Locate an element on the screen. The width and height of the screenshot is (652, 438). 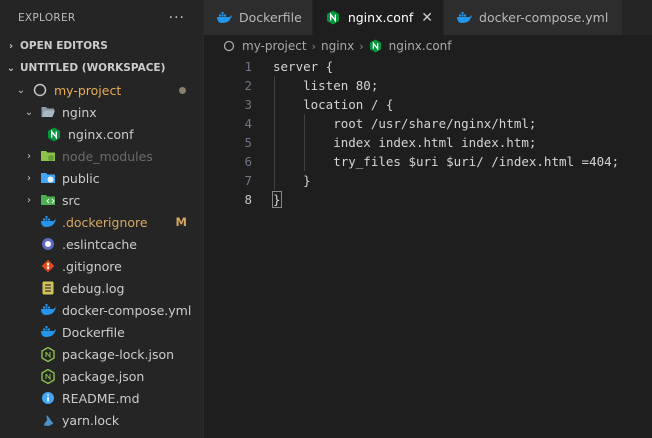
breadcrumb-item: nginx is located at coordinates (337, 46).